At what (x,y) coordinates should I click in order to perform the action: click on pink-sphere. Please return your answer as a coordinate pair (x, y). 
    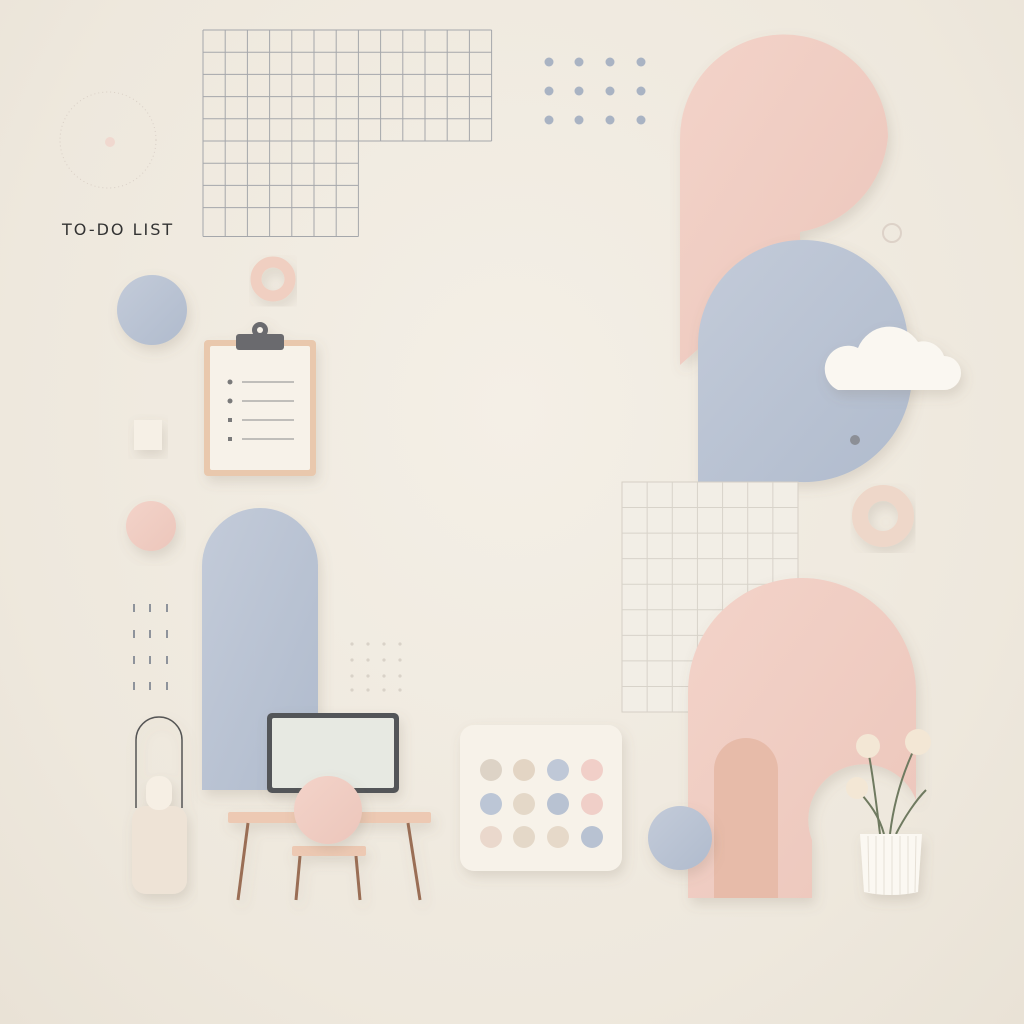
    Looking at the image, I should click on (151, 526).